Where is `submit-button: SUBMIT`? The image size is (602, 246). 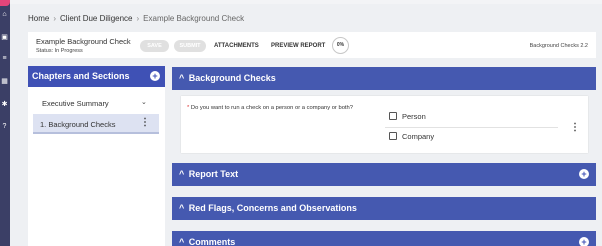
submit-button: SUBMIT is located at coordinates (190, 46).